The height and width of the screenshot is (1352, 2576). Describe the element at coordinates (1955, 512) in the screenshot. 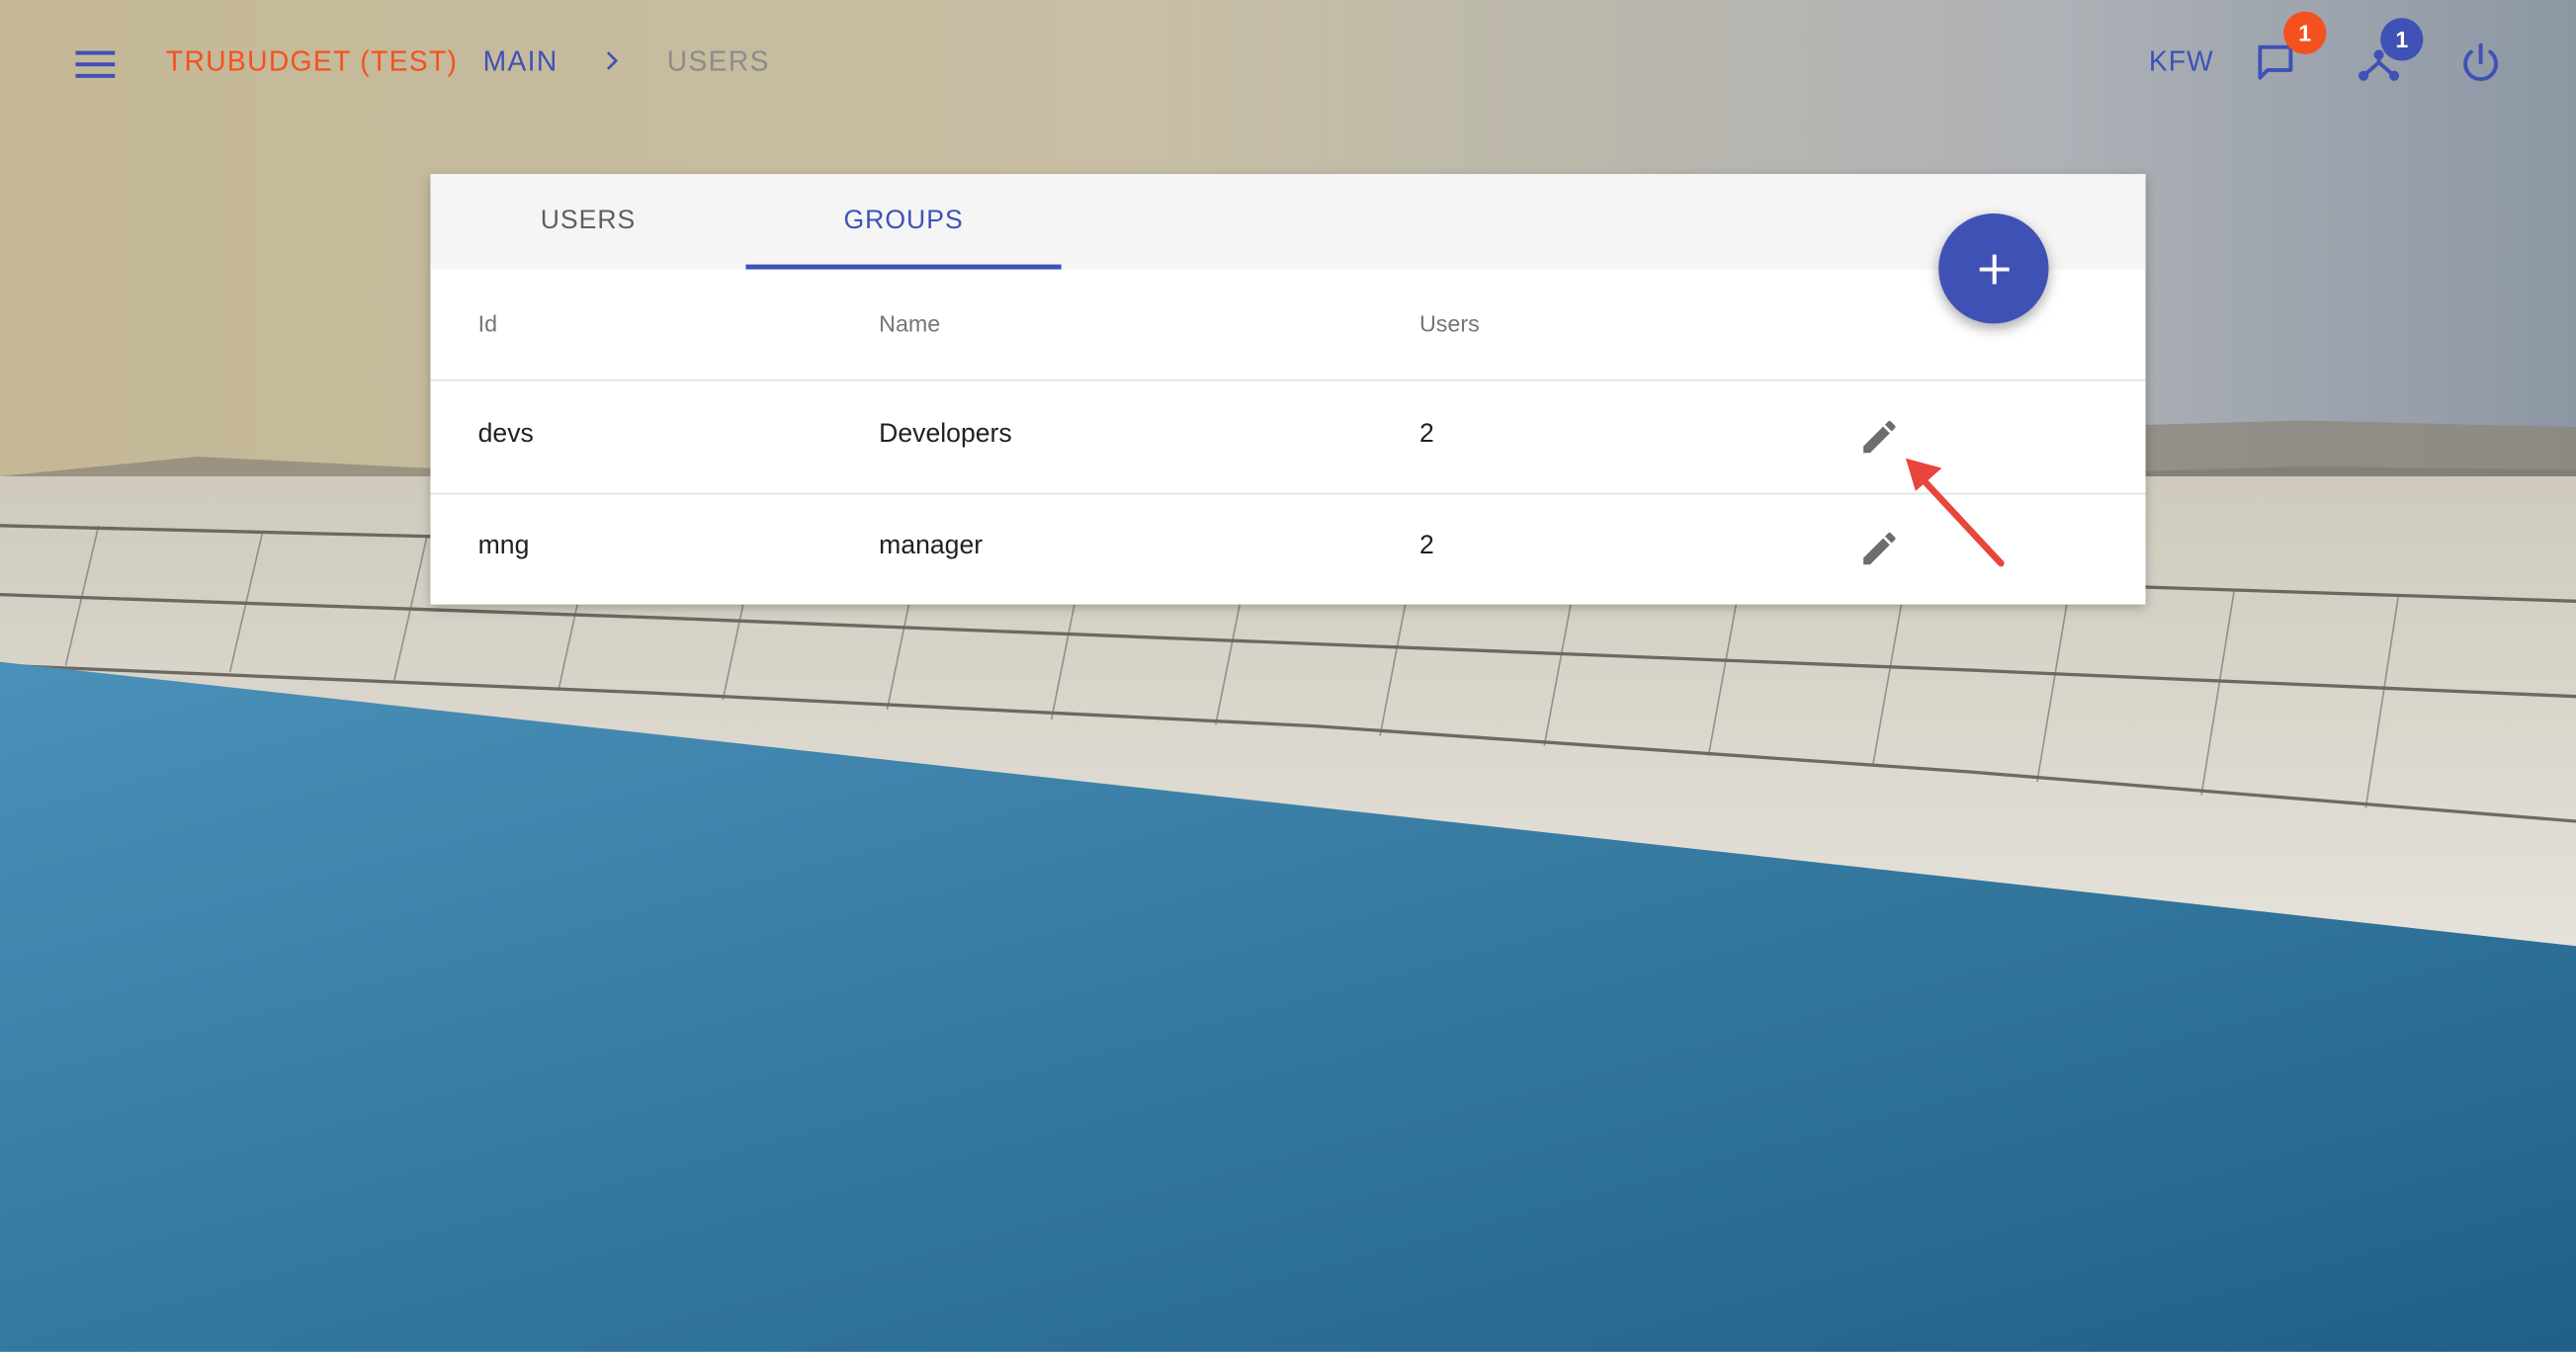

I see `annotation-arrow-icon` at that location.